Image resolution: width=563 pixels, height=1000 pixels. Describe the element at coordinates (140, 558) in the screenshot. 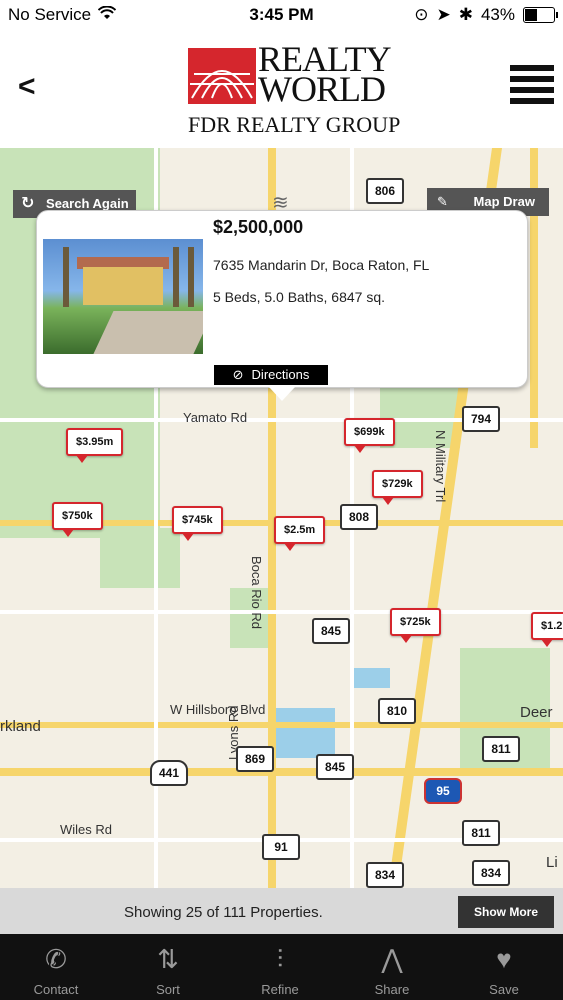

I see `green-area` at that location.